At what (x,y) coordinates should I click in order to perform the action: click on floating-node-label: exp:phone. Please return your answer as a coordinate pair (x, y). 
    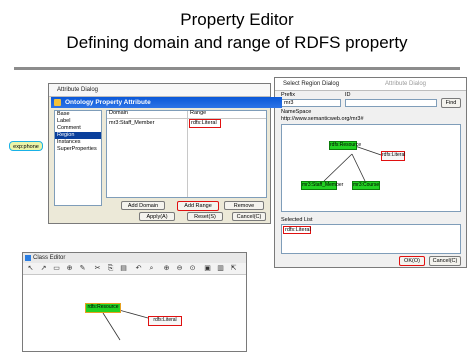
    Looking at the image, I should click on (26, 147).